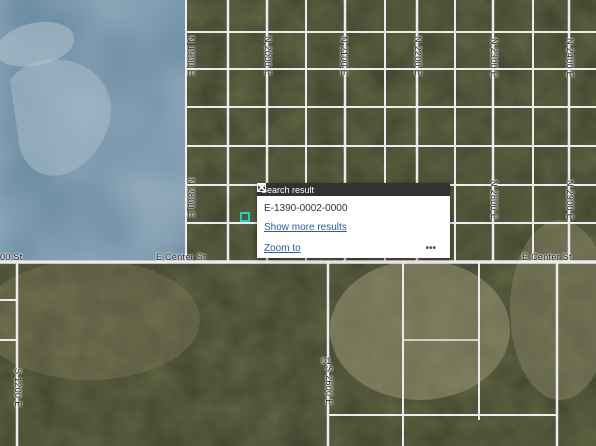  Describe the element at coordinates (305, 227) in the screenshot. I see `show-more-results-link: Show more results` at that location.